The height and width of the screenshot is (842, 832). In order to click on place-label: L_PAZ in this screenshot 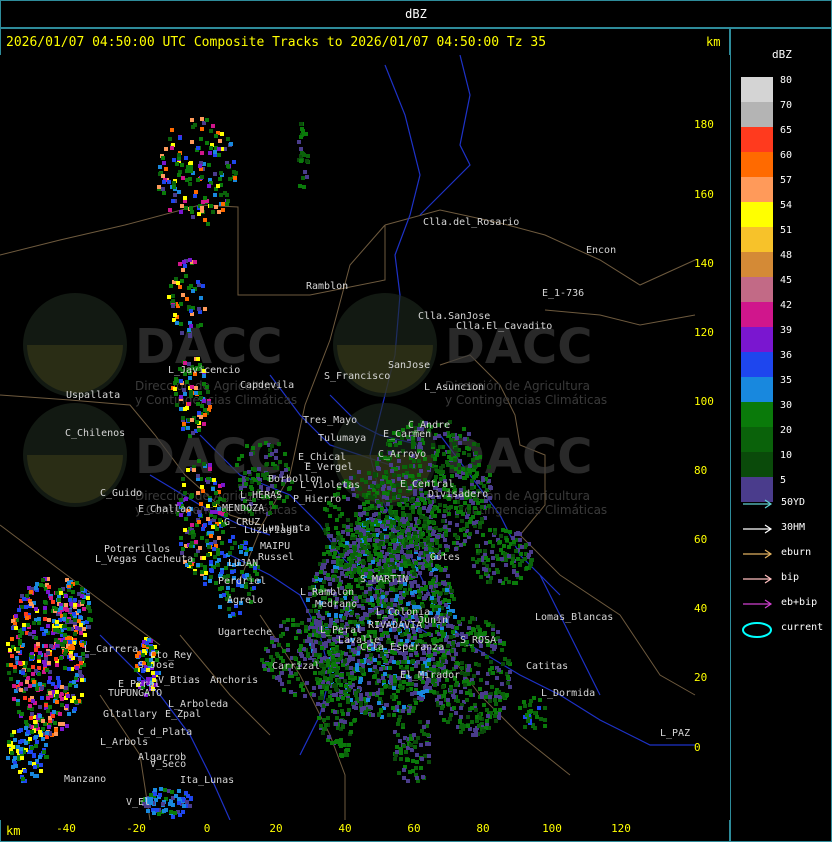, I will do `click(675, 733)`.